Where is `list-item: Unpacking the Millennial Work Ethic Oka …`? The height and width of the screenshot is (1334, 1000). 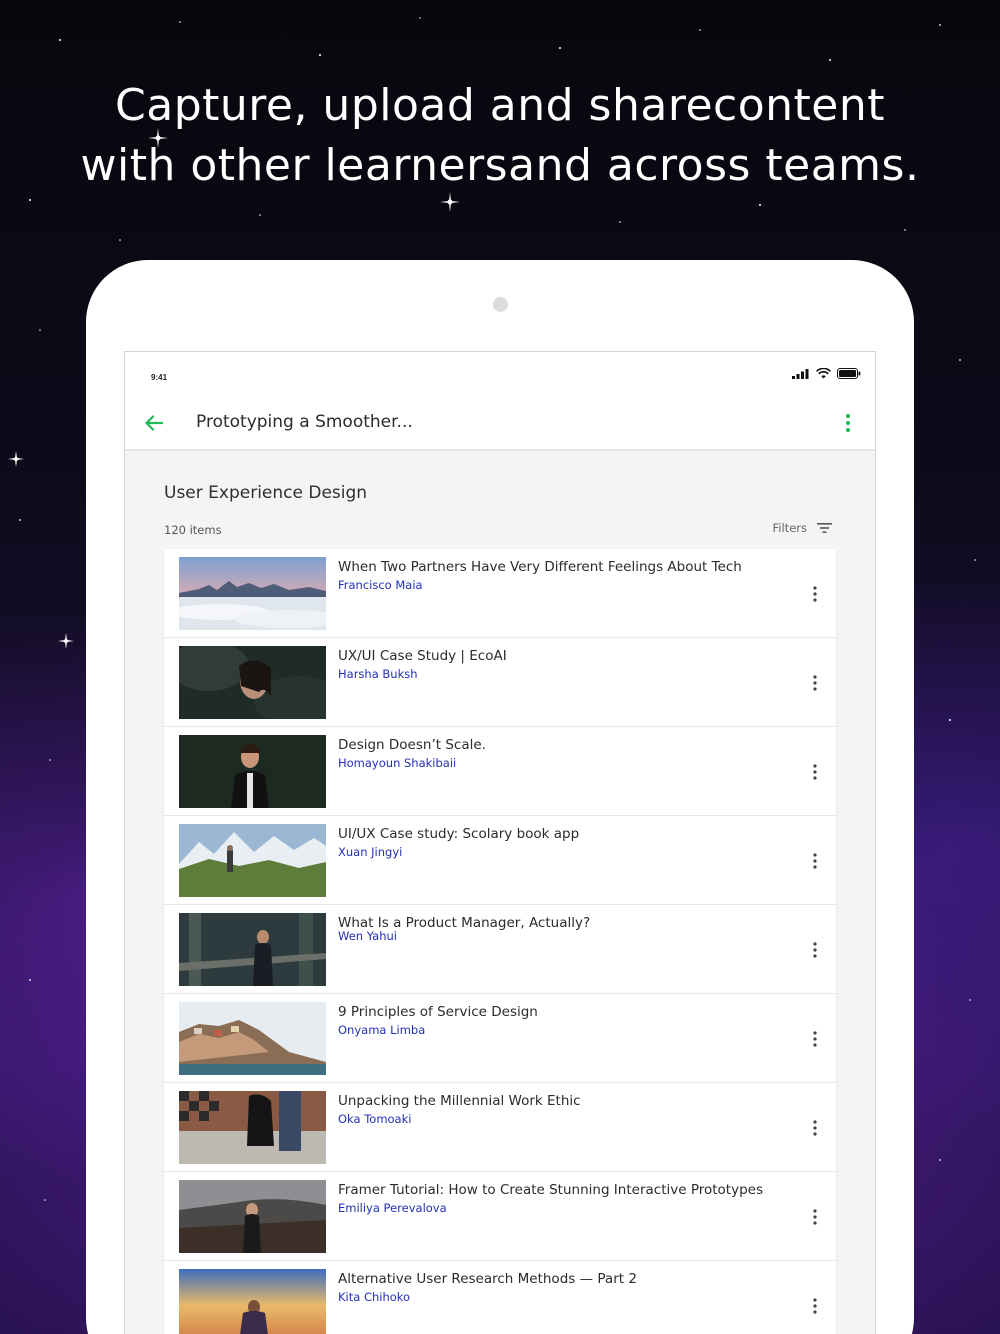 list-item: Unpacking the Millennial Work Ethic Oka … is located at coordinates (500, 1127).